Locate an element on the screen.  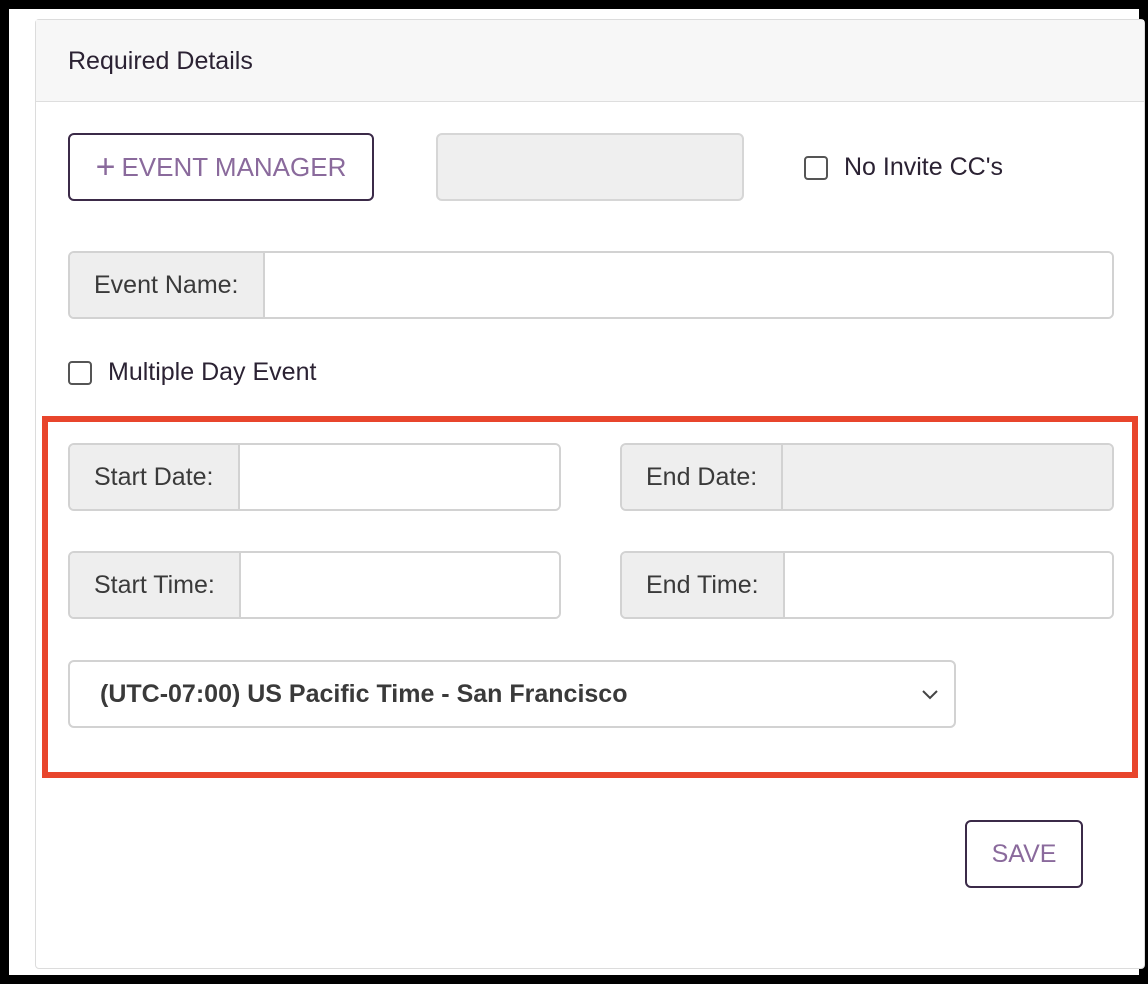
event-name-input is located at coordinates (688, 285).